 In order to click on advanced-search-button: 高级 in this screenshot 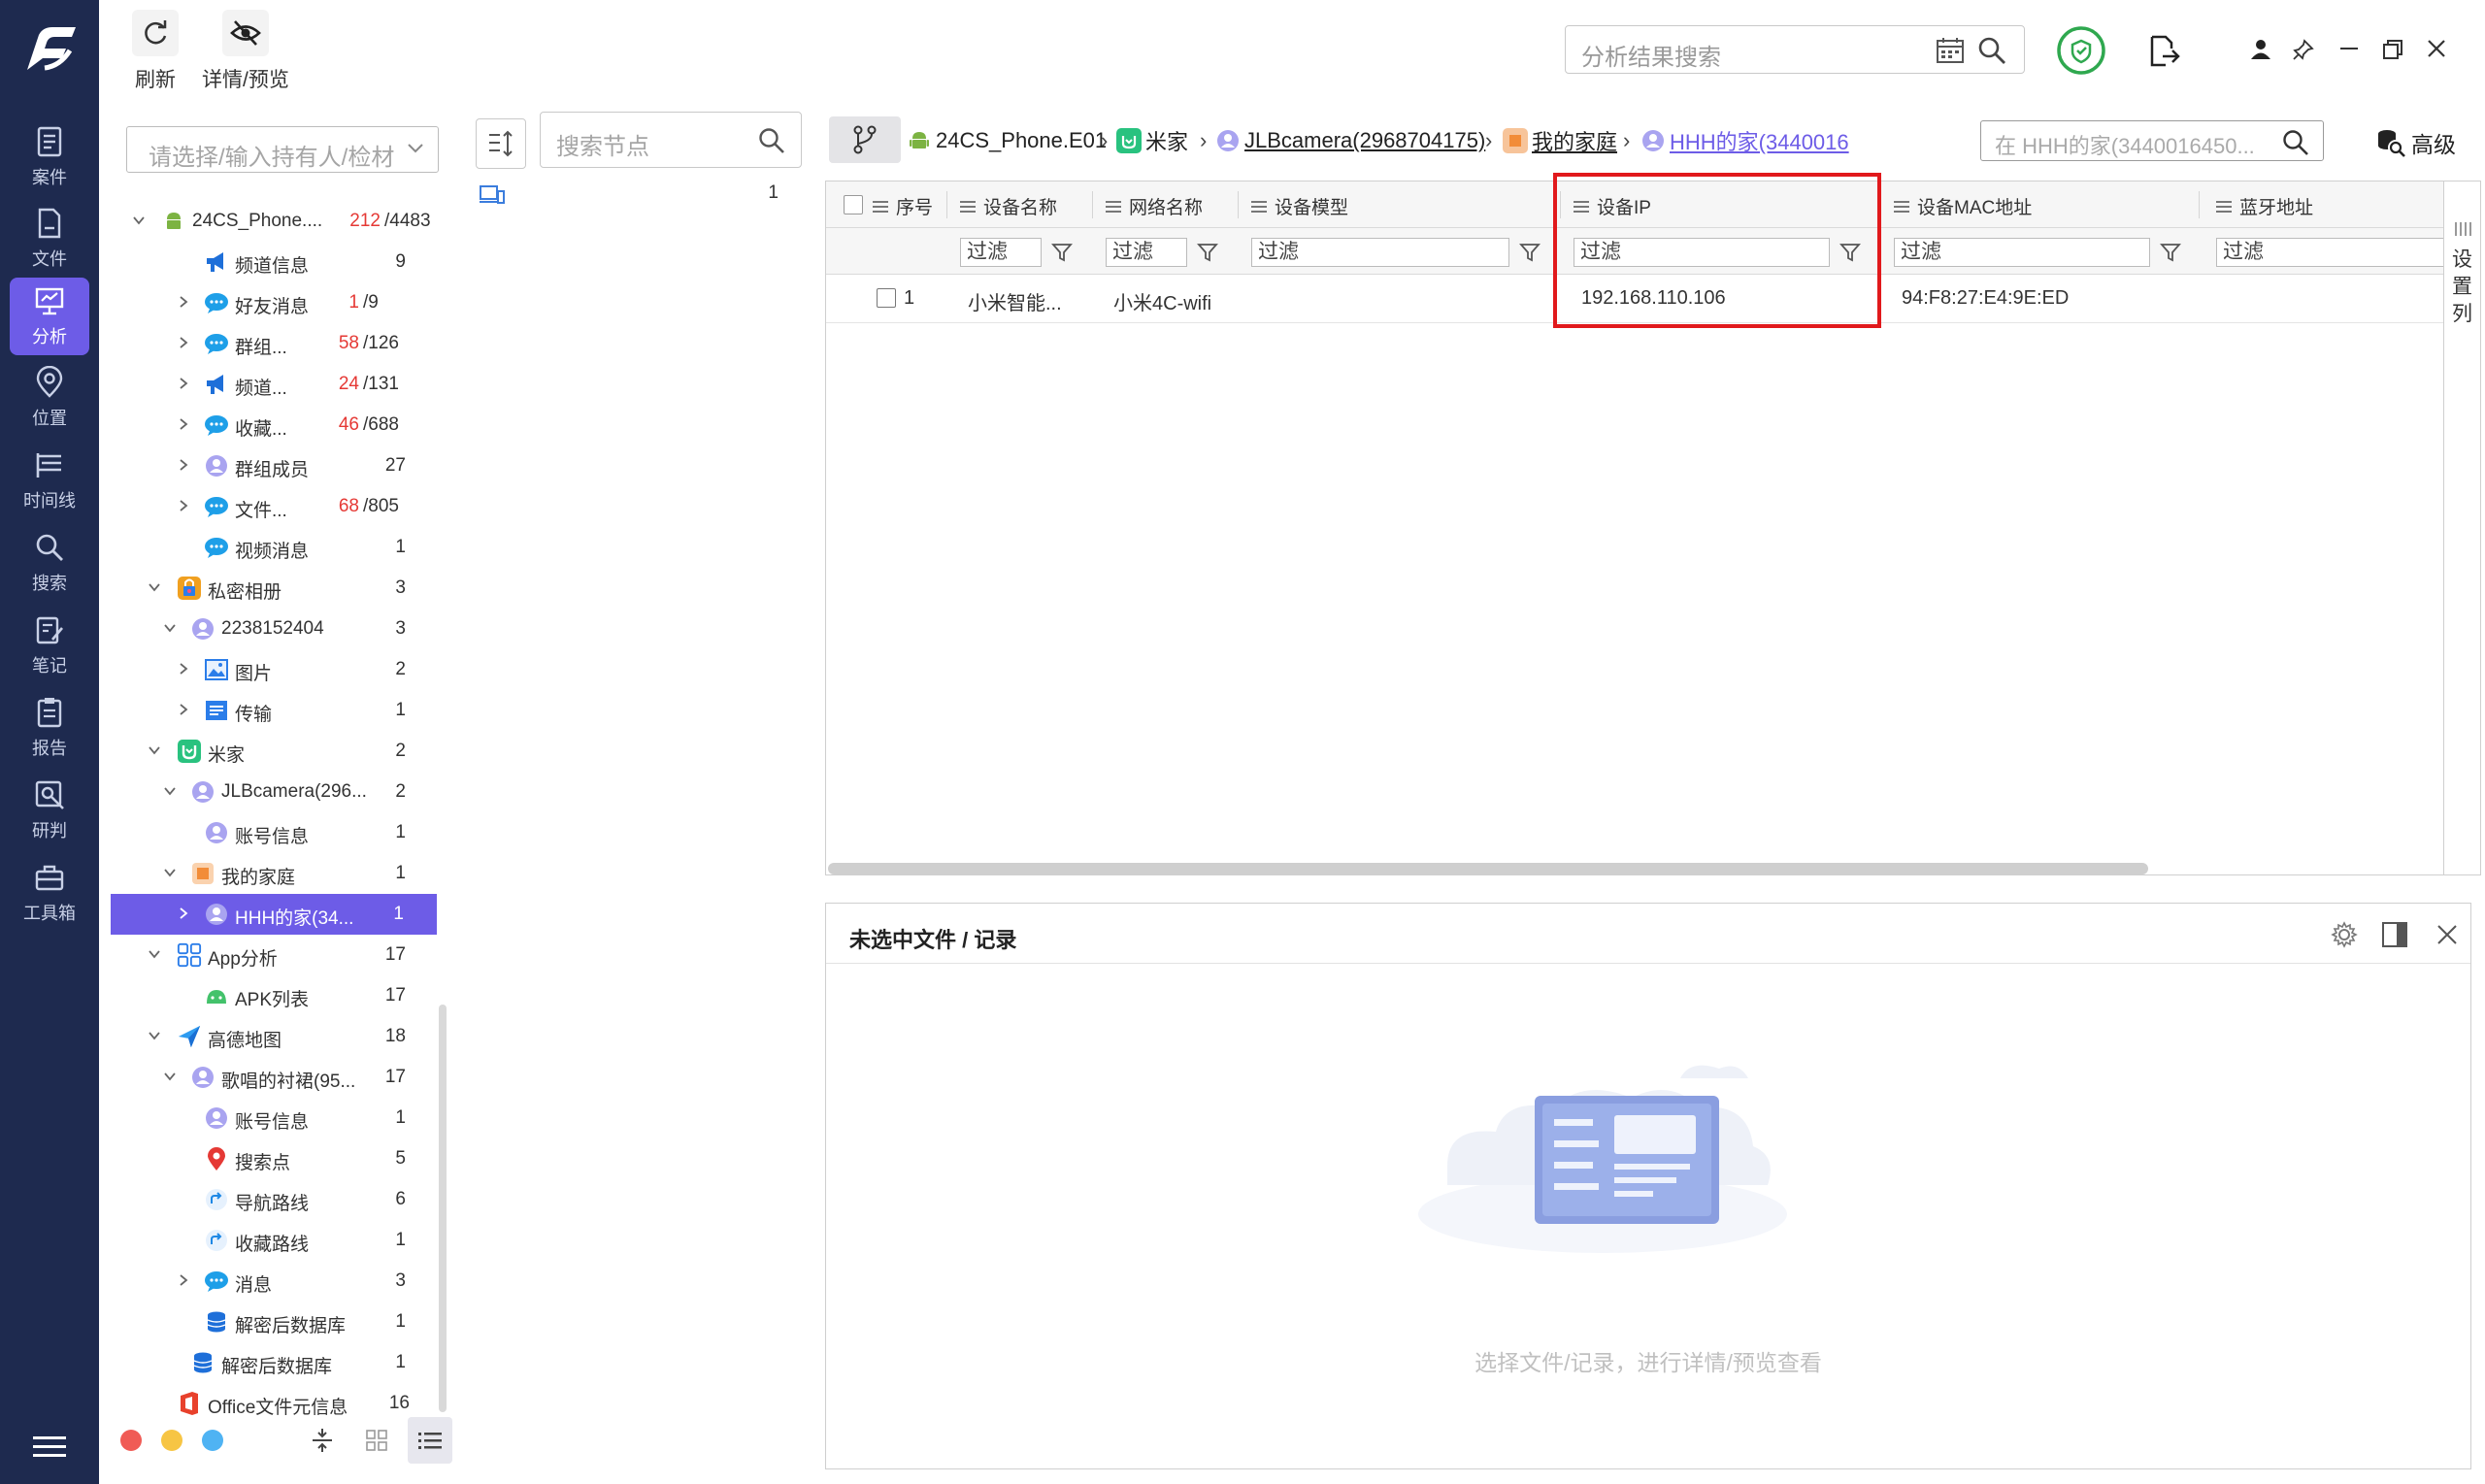, I will do `click(2416, 142)`.